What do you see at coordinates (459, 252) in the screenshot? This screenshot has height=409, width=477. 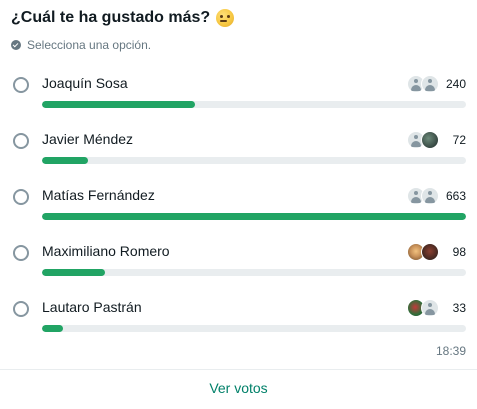 I see `vote-count: 98` at bounding box center [459, 252].